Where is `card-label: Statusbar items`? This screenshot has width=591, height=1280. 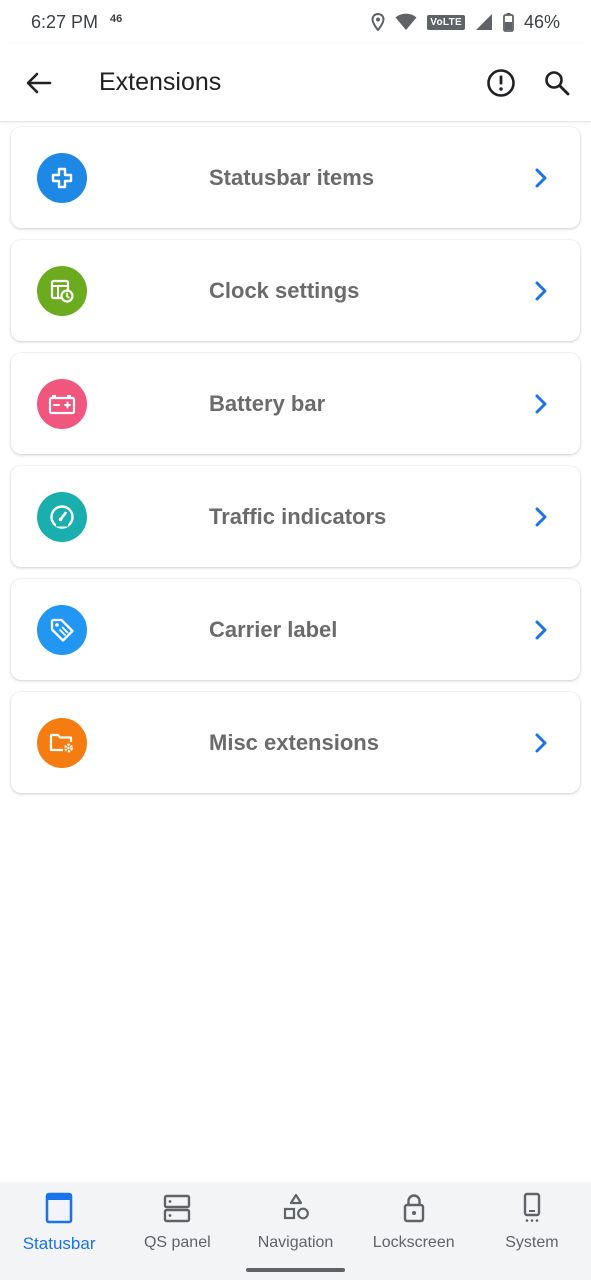 card-label: Statusbar items is located at coordinates (292, 177).